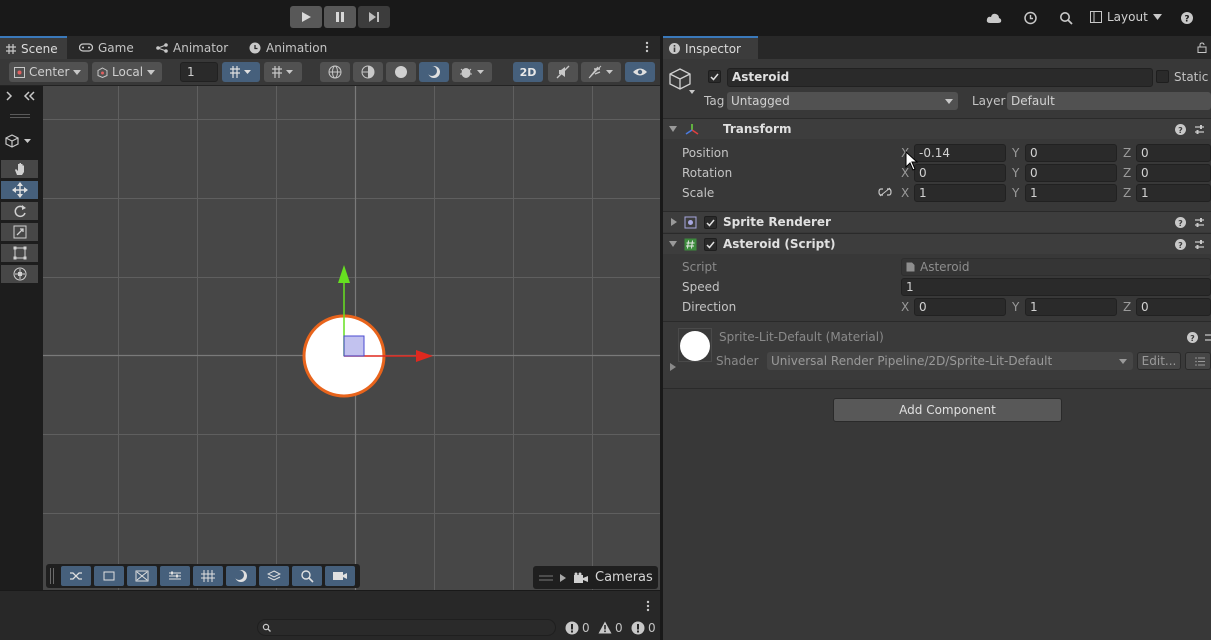 This screenshot has height=640, width=1211. What do you see at coordinates (1066, 18) in the screenshot?
I see `search-button` at bounding box center [1066, 18].